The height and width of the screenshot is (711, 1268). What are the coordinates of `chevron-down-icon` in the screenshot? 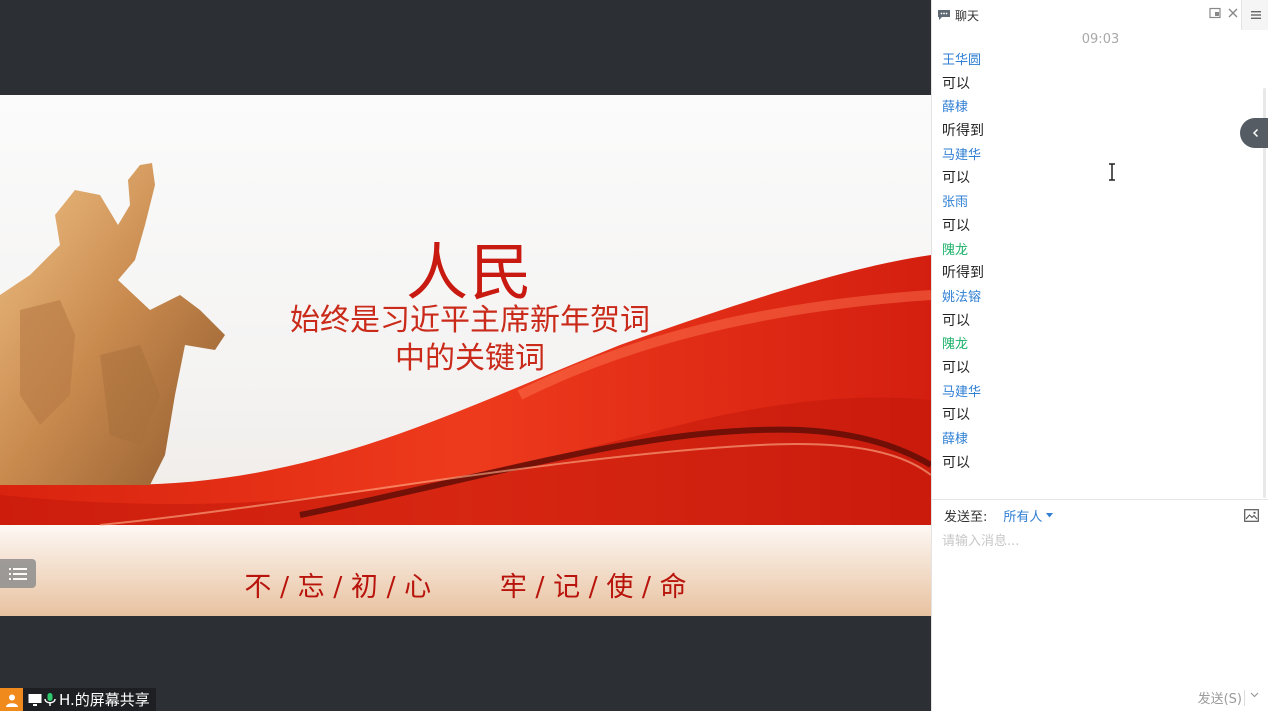 It's located at (1254, 695).